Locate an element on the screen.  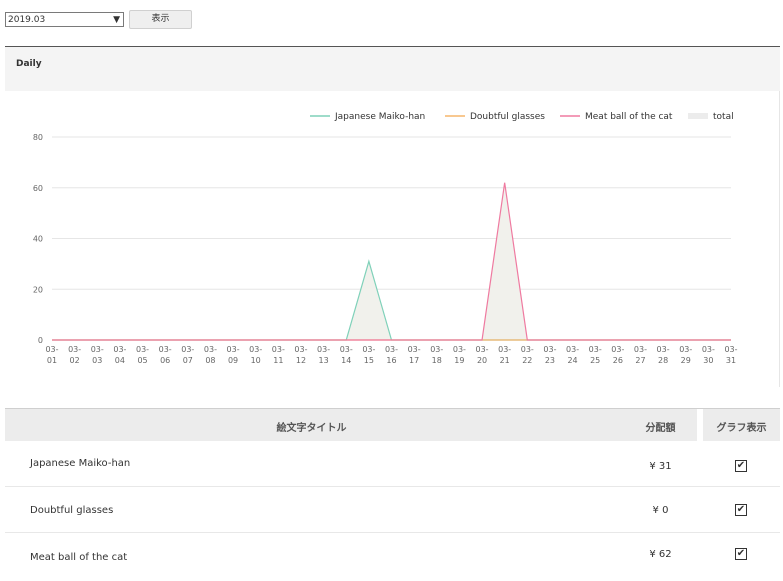
x-tick-label: 23 is located at coordinates (550, 360).